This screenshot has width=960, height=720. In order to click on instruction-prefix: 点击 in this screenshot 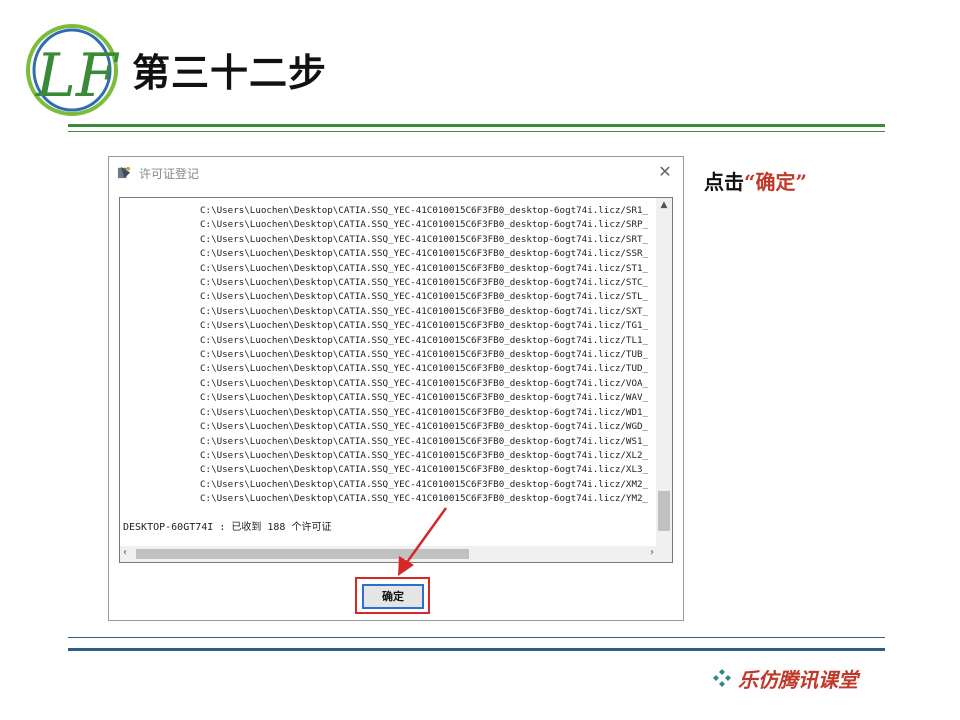, I will do `click(724, 182)`.